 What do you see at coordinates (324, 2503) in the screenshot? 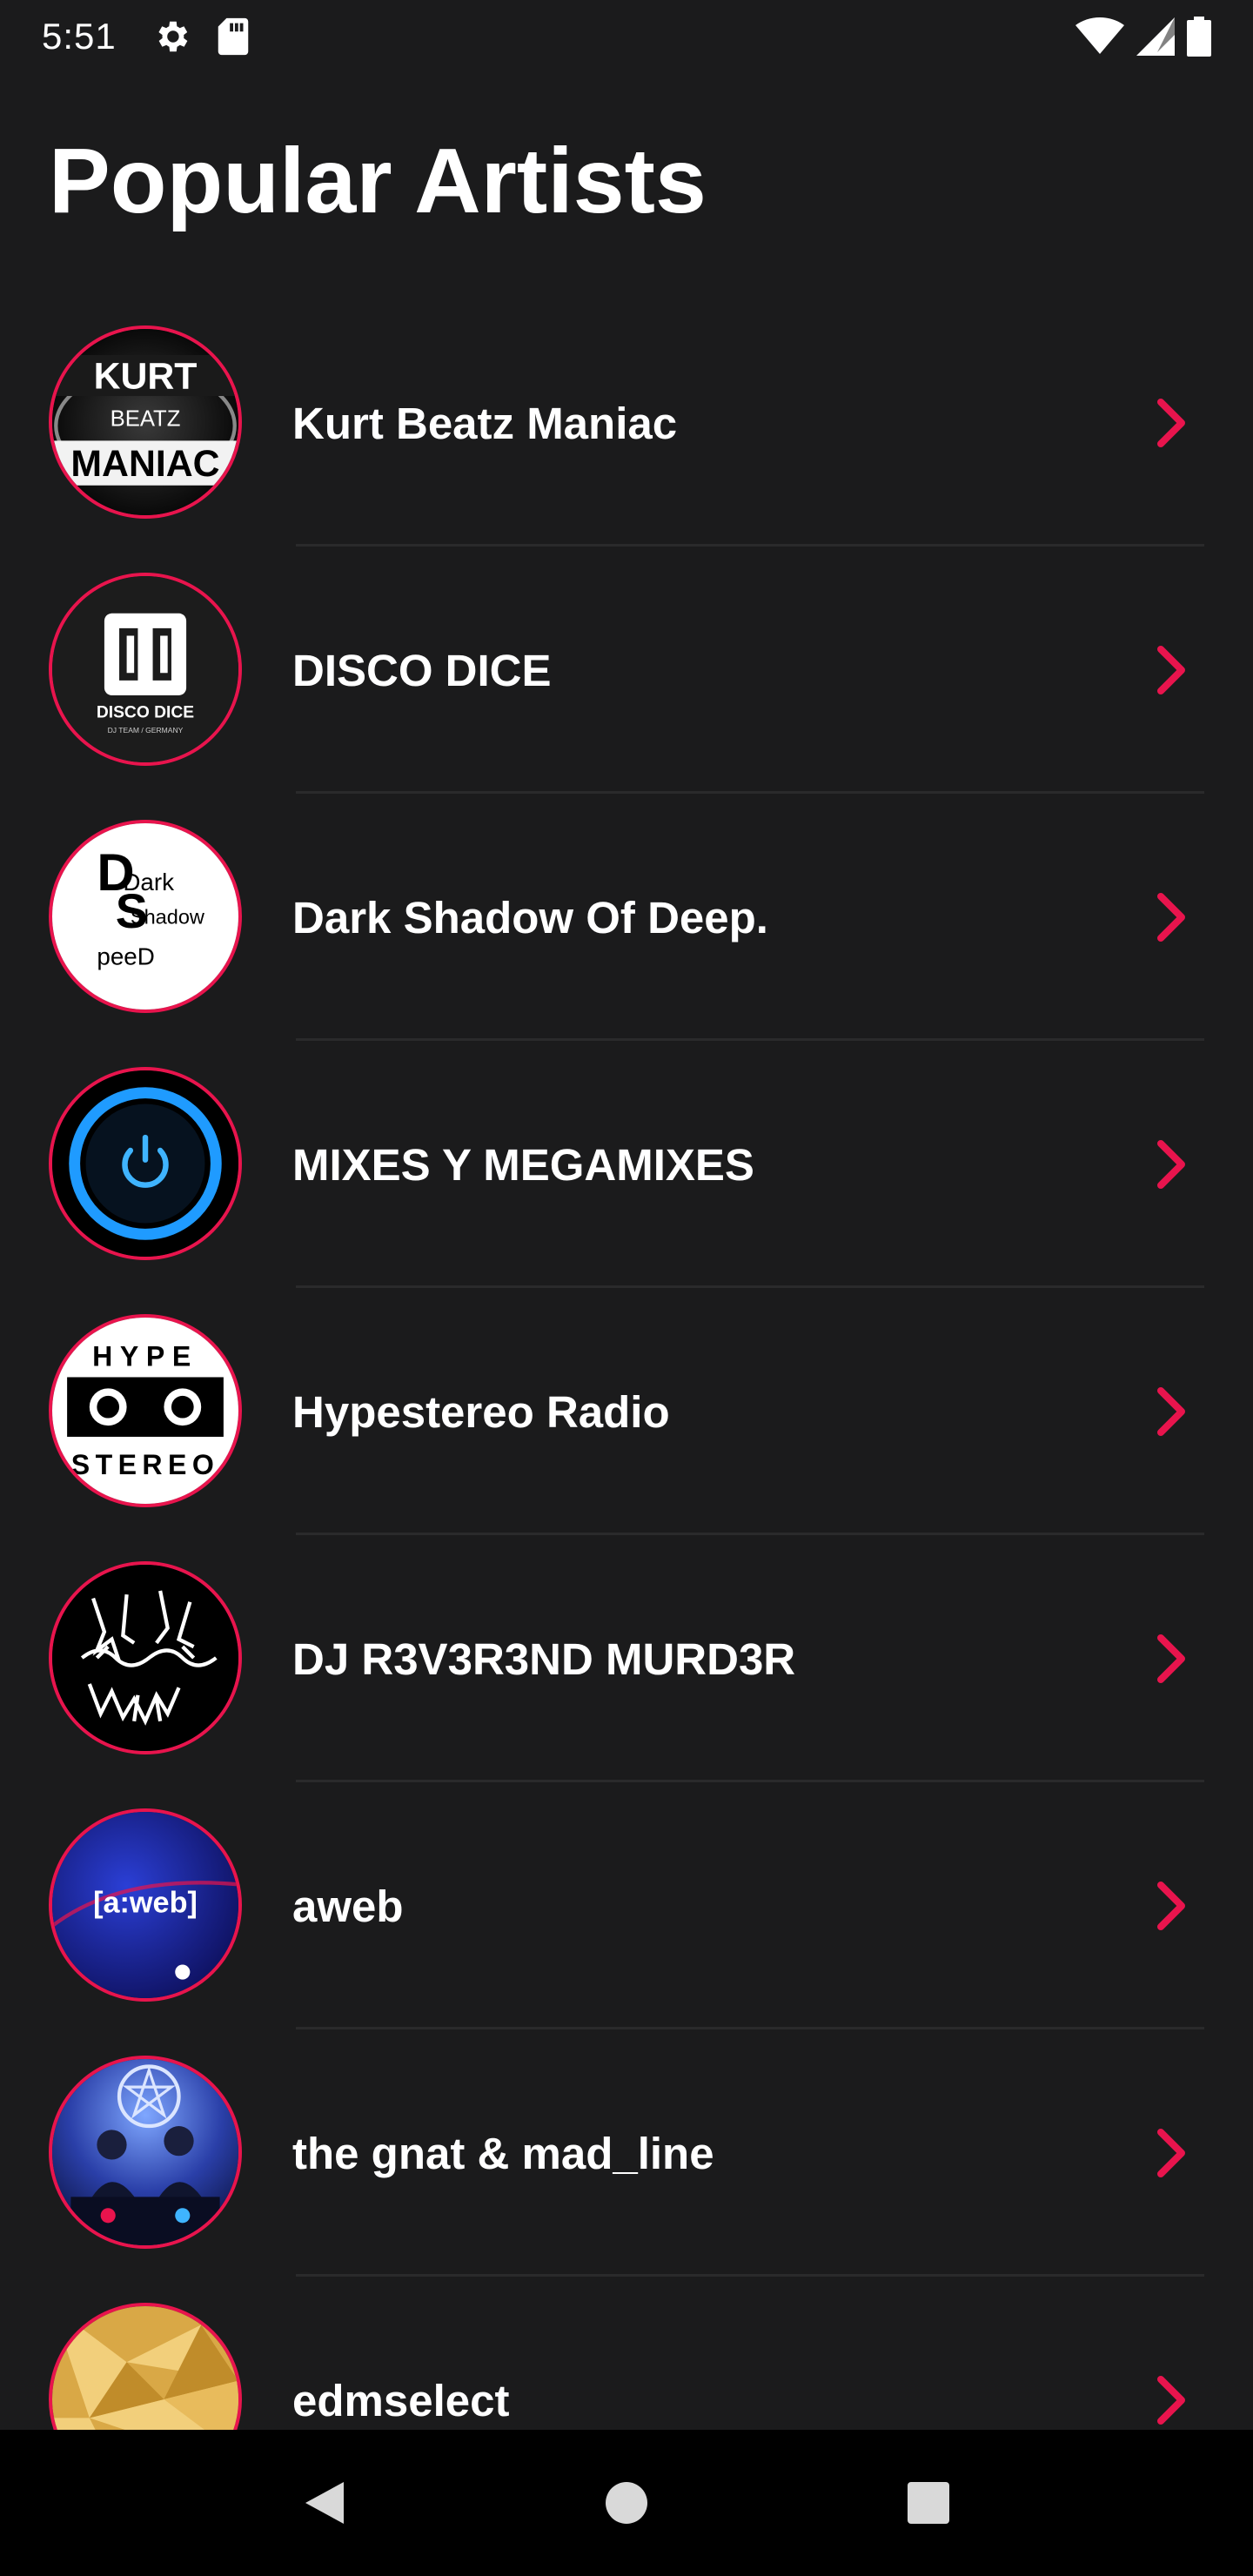
I see `back-icon` at bounding box center [324, 2503].